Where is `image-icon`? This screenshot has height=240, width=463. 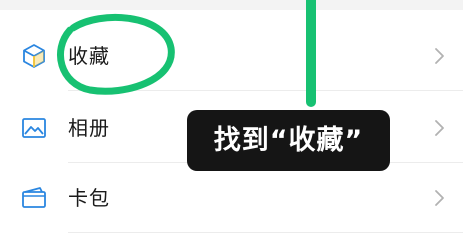
image-icon is located at coordinates (34, 128).